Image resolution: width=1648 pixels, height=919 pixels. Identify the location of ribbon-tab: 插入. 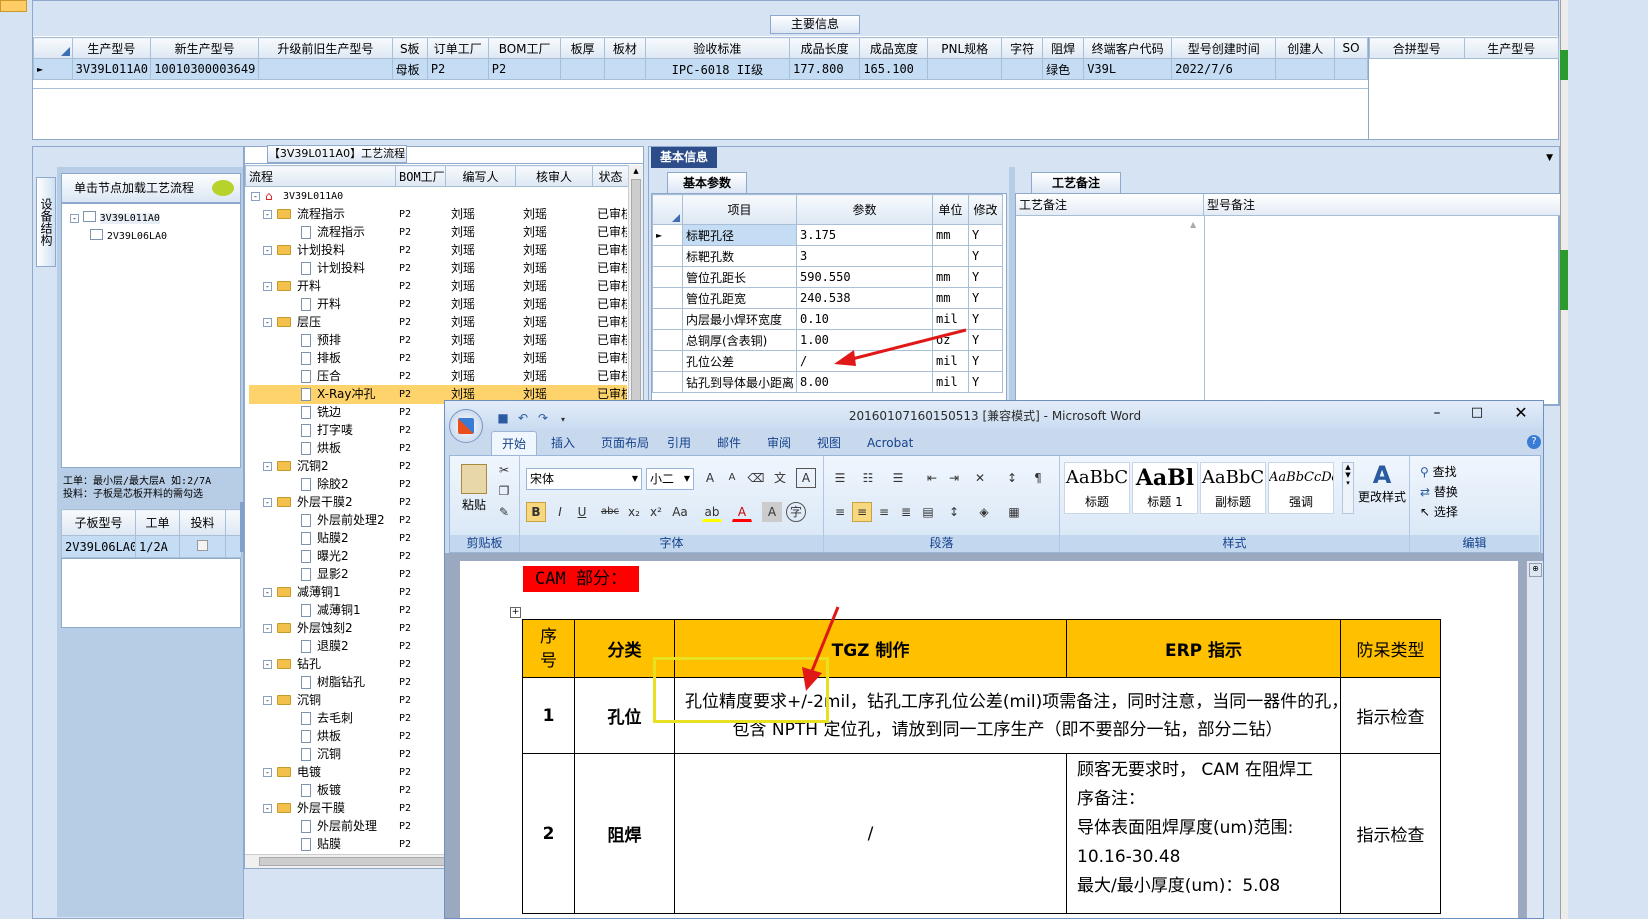
(563, 443).